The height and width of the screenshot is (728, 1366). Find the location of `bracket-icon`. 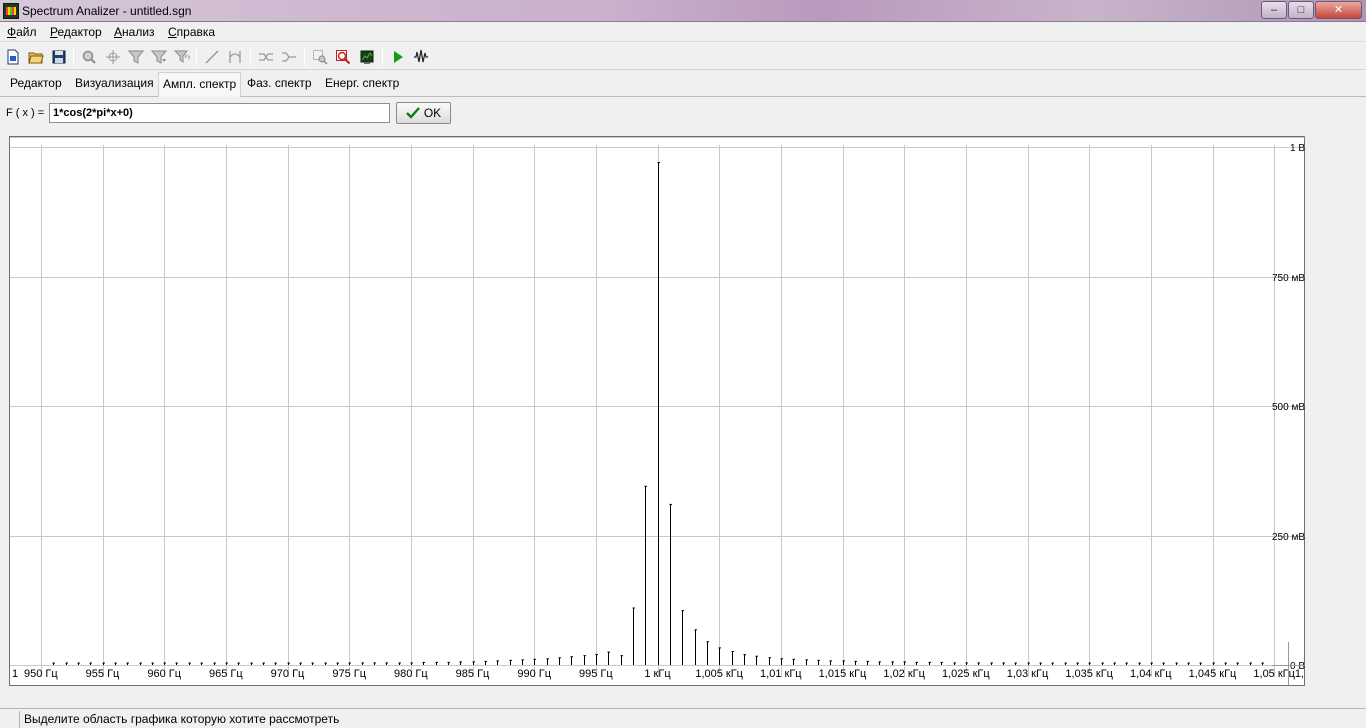

bracket-icon is located at coordinates (235, 57).